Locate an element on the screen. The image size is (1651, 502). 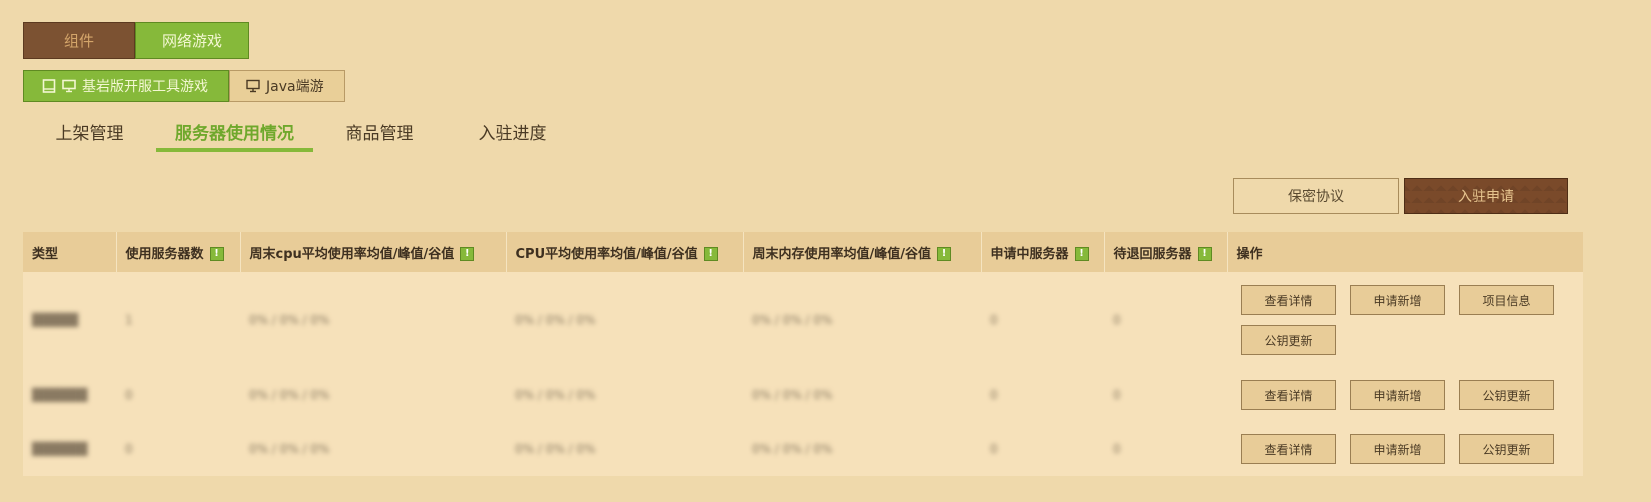
apply-onboarding-button: 入驻申请 is located at coordinates (1486, 196).